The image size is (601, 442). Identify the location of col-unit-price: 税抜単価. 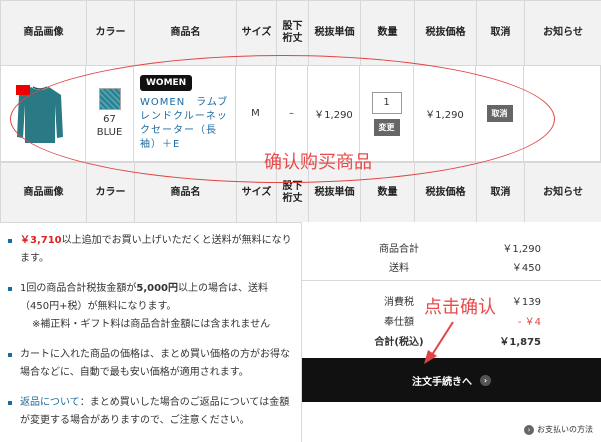
(334, 33).